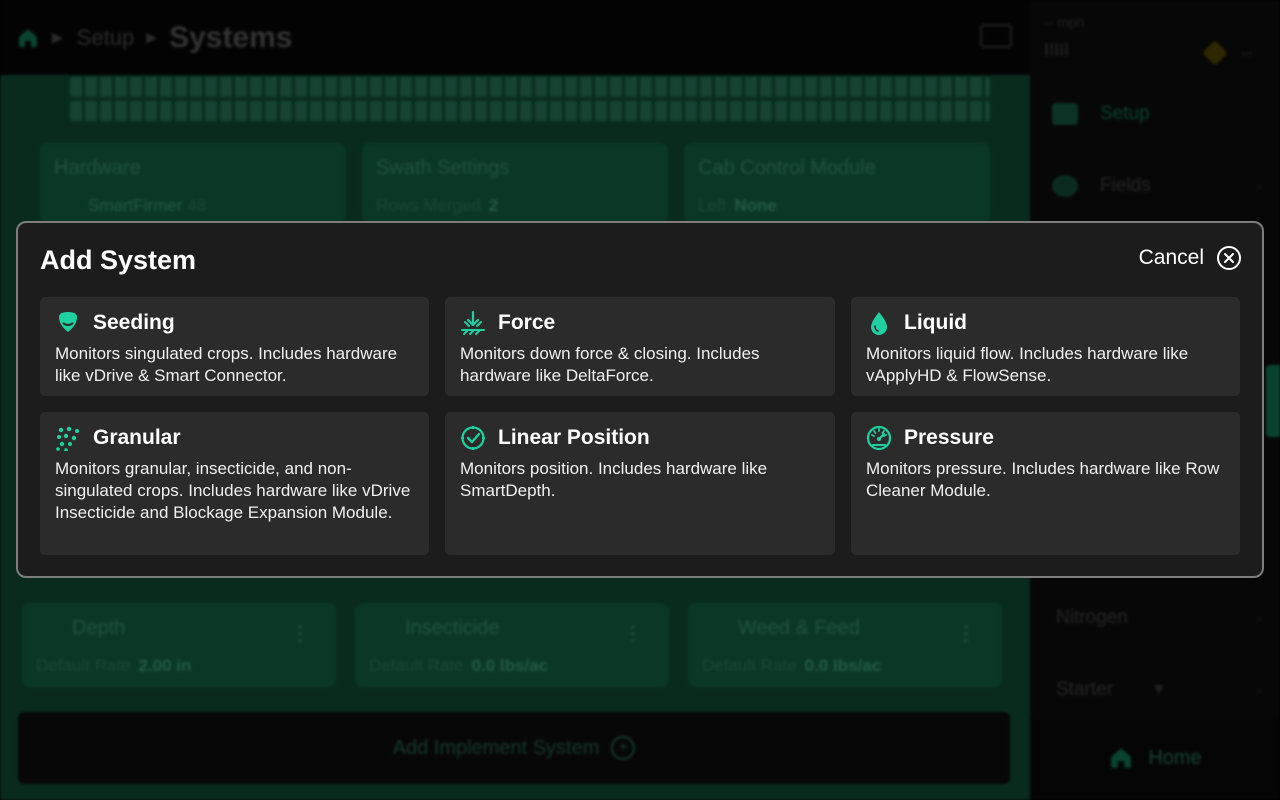 The image size is (1280, 800). Describe the element at coordinates (1229, 258) in the screenshot. I see `close-icon` at that location.